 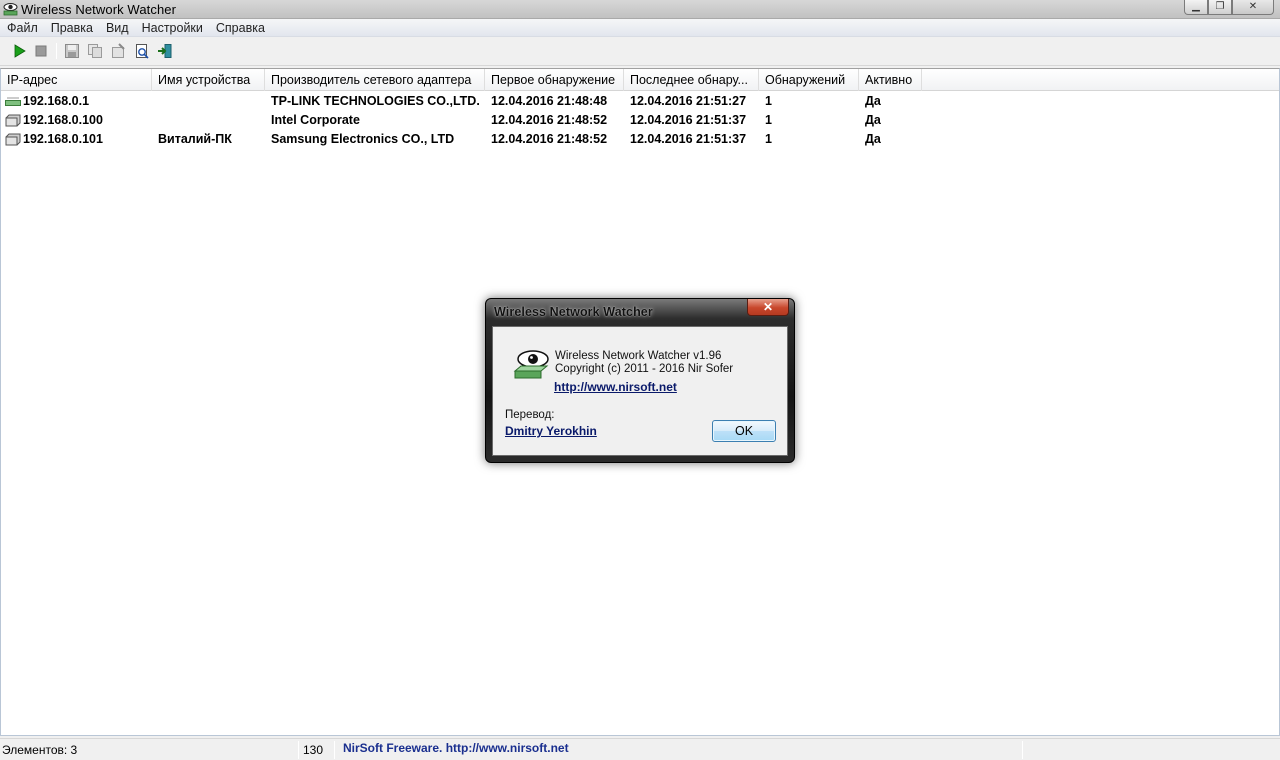 What do you see at coordinates (63, 139) in the screenshot?
I see `cell-ip: 192.168.0.101` at bounding box center [63, 139].